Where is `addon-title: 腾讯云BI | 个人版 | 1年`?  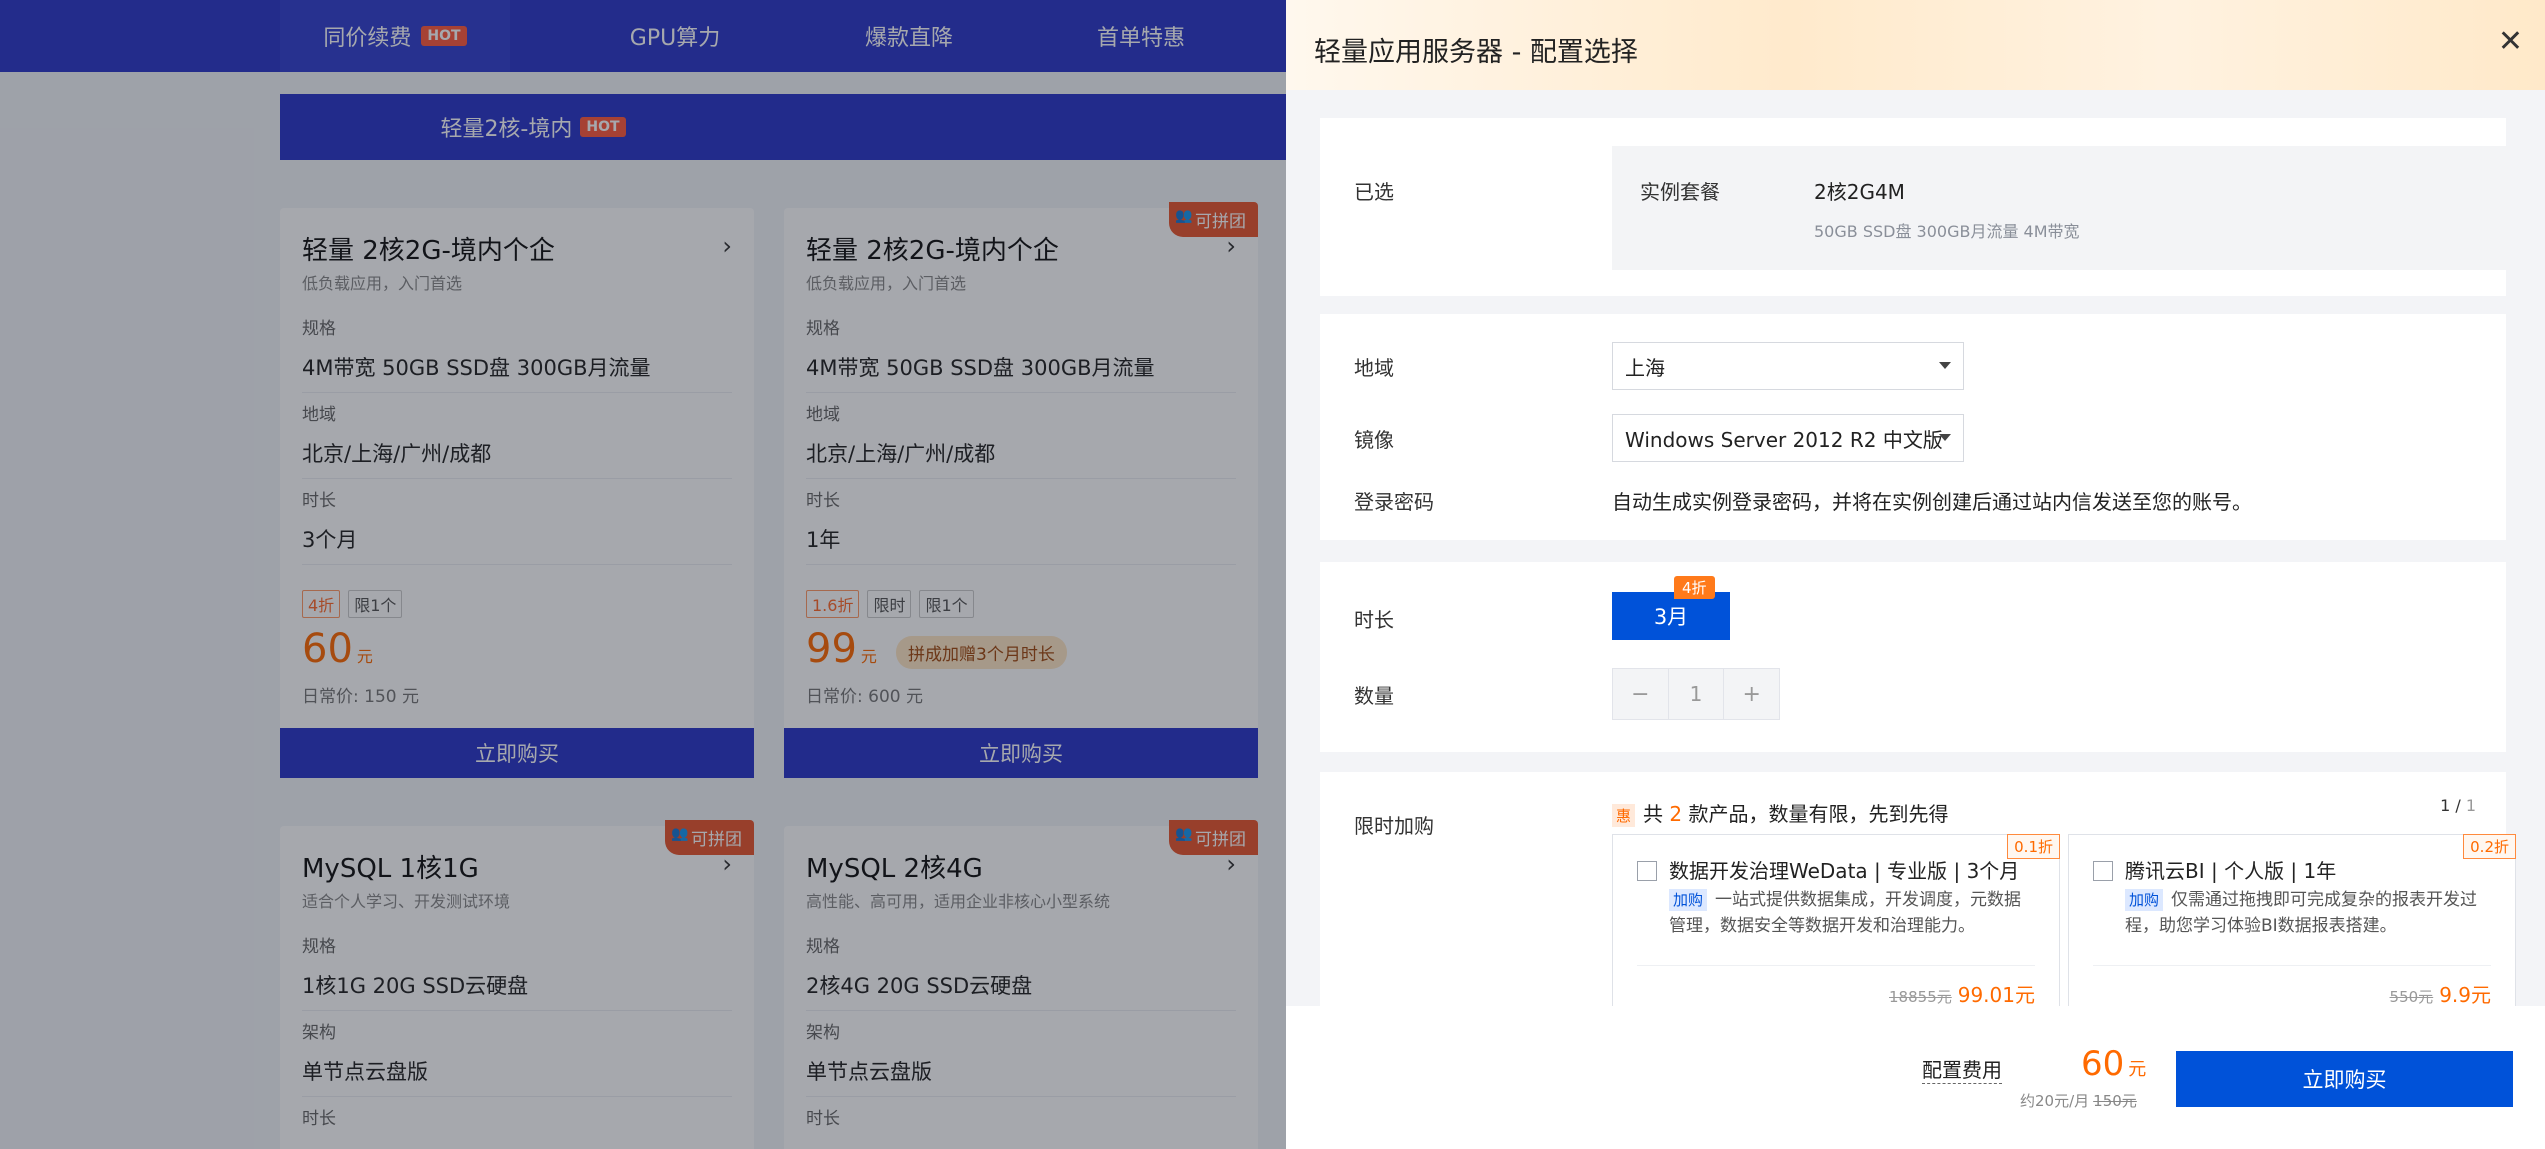
addon-title: 腾讯云BI | 个人版 | 1年 is located at coordinates (2231, 871).